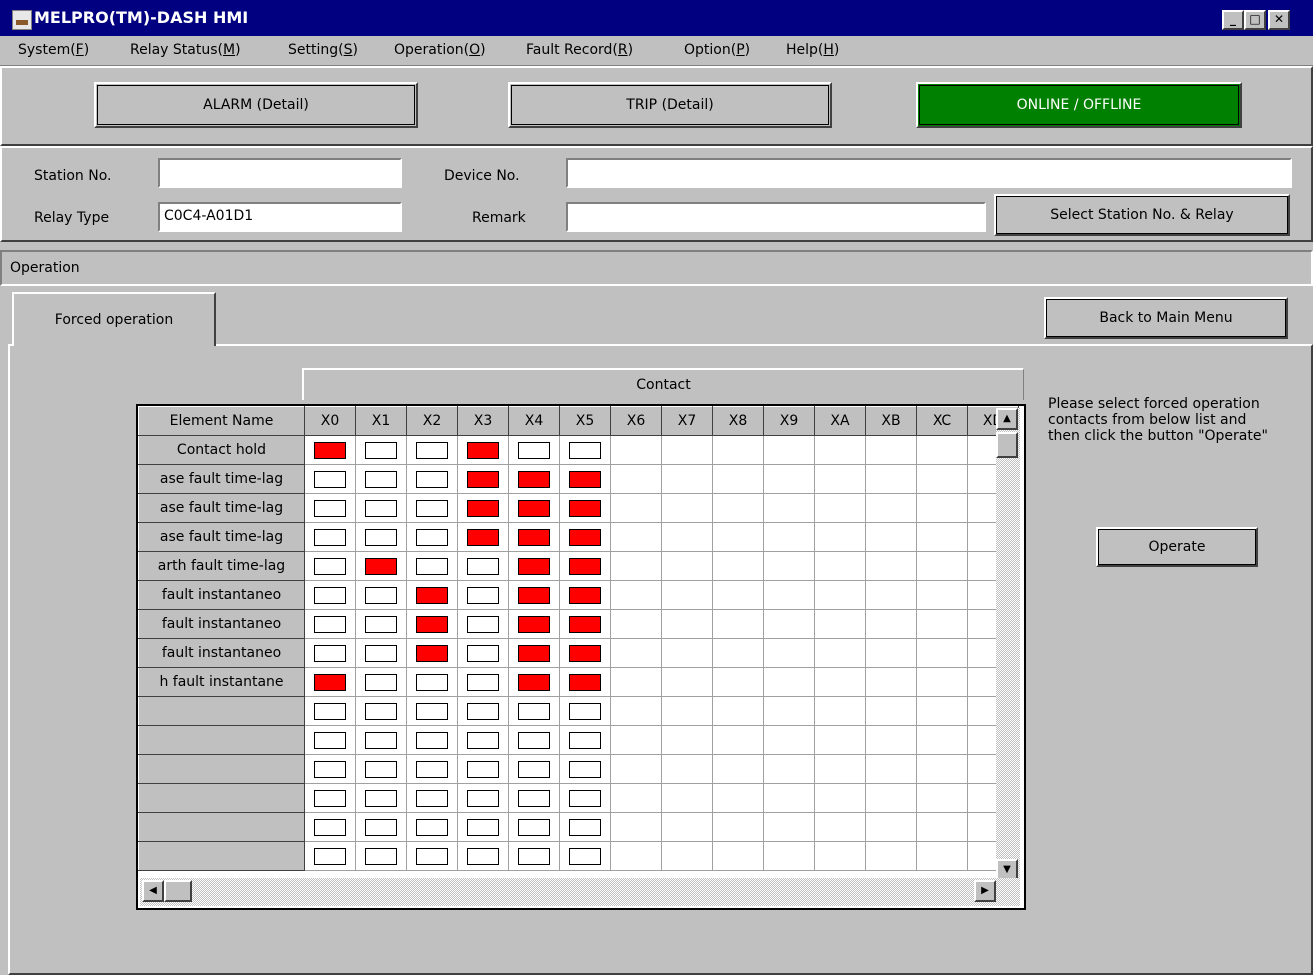  Describe the element at coordinates (185, 50) in the screenshot. I see `menu-relay-status: Relay Status(M)` at that location.